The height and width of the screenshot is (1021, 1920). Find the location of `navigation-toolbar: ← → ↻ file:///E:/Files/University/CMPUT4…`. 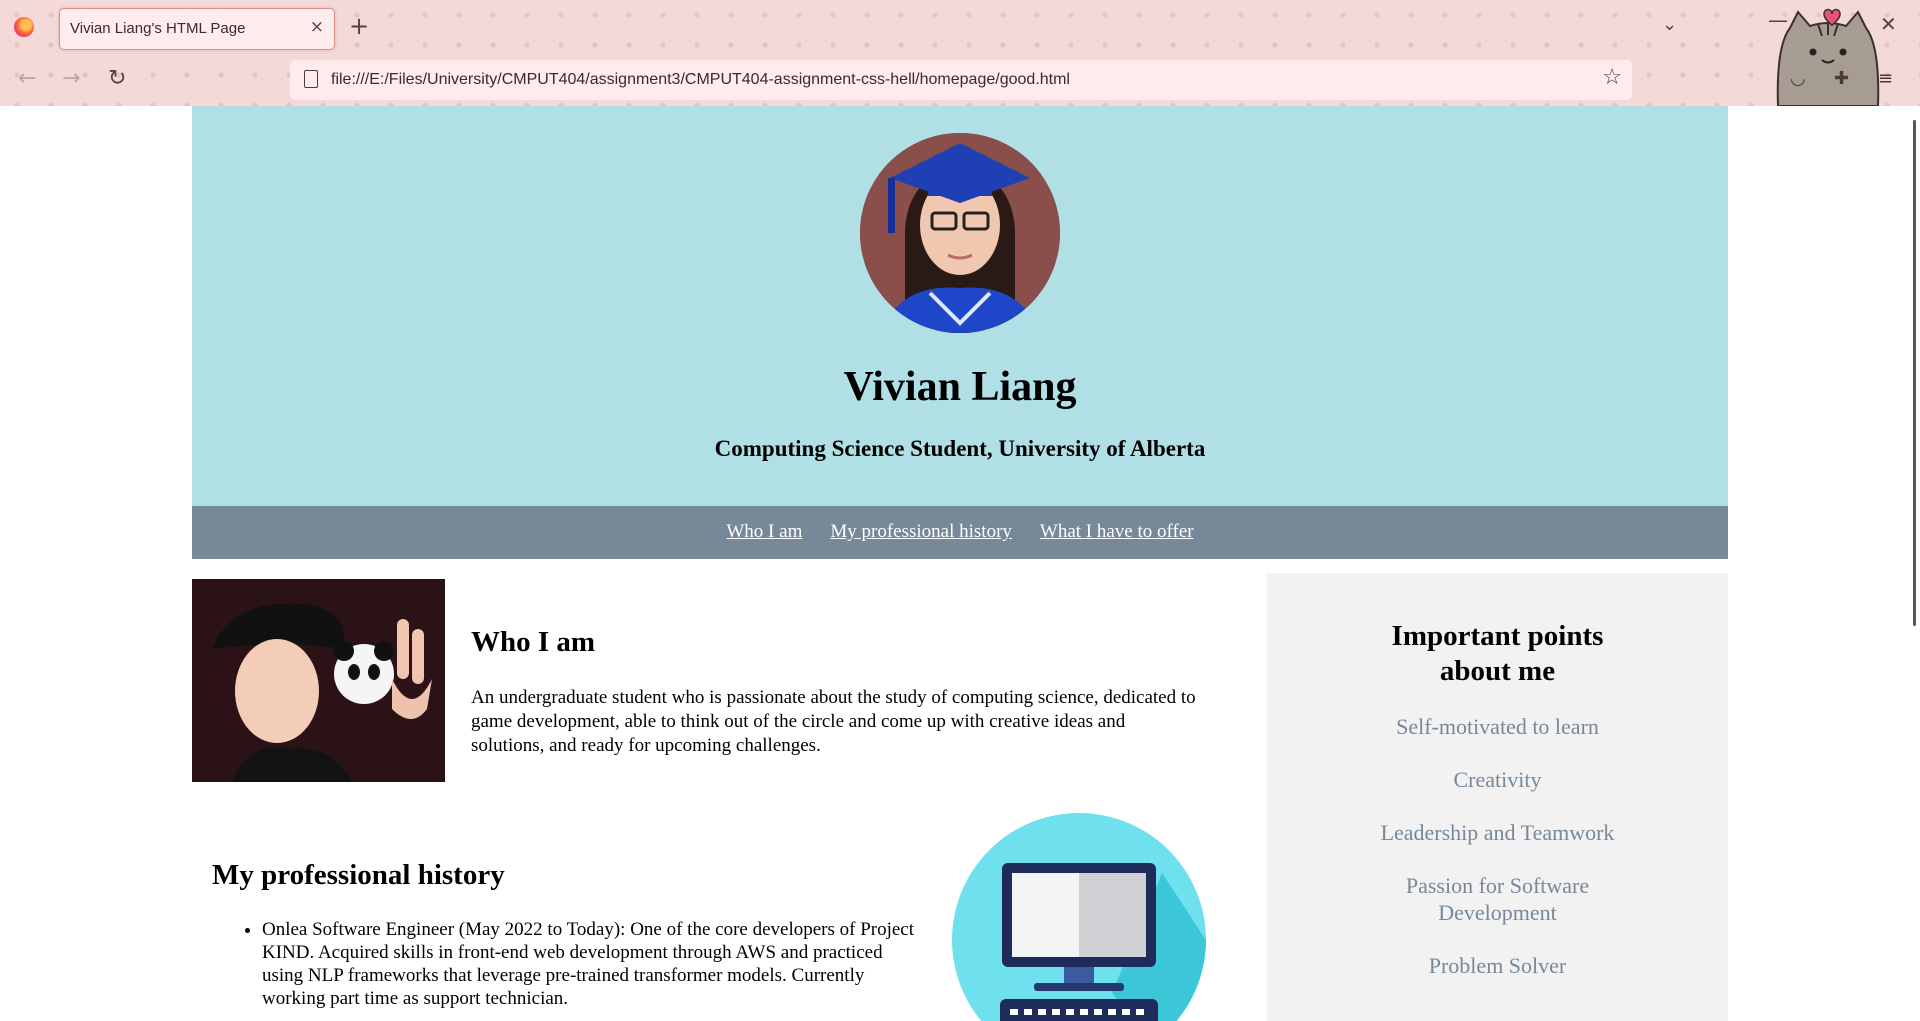

navigation-toolbar: ← → ↻ file:///E:/Files/University/CMPUT4… is located at coordinates (960, 80).